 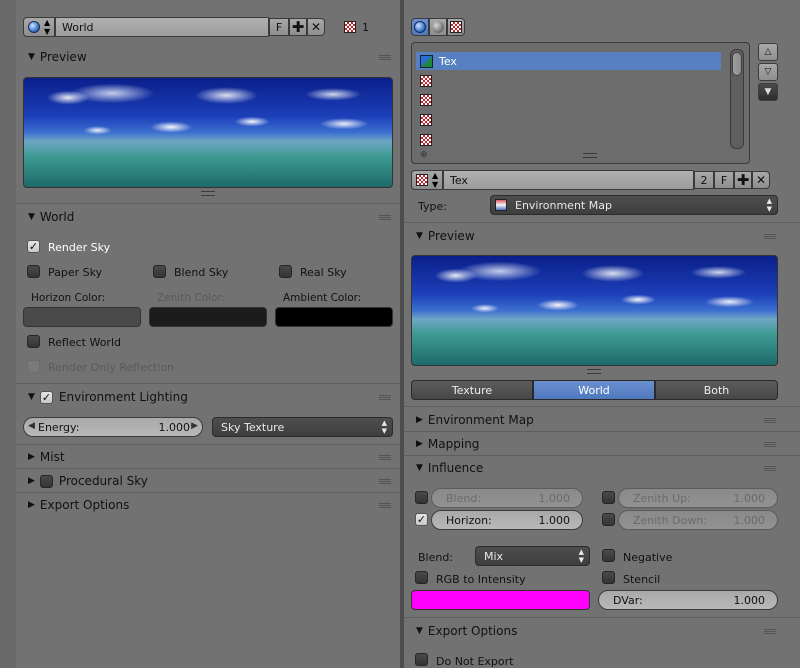 I want to click on texture-fake-user-label: F, so click(x=724, y=180).